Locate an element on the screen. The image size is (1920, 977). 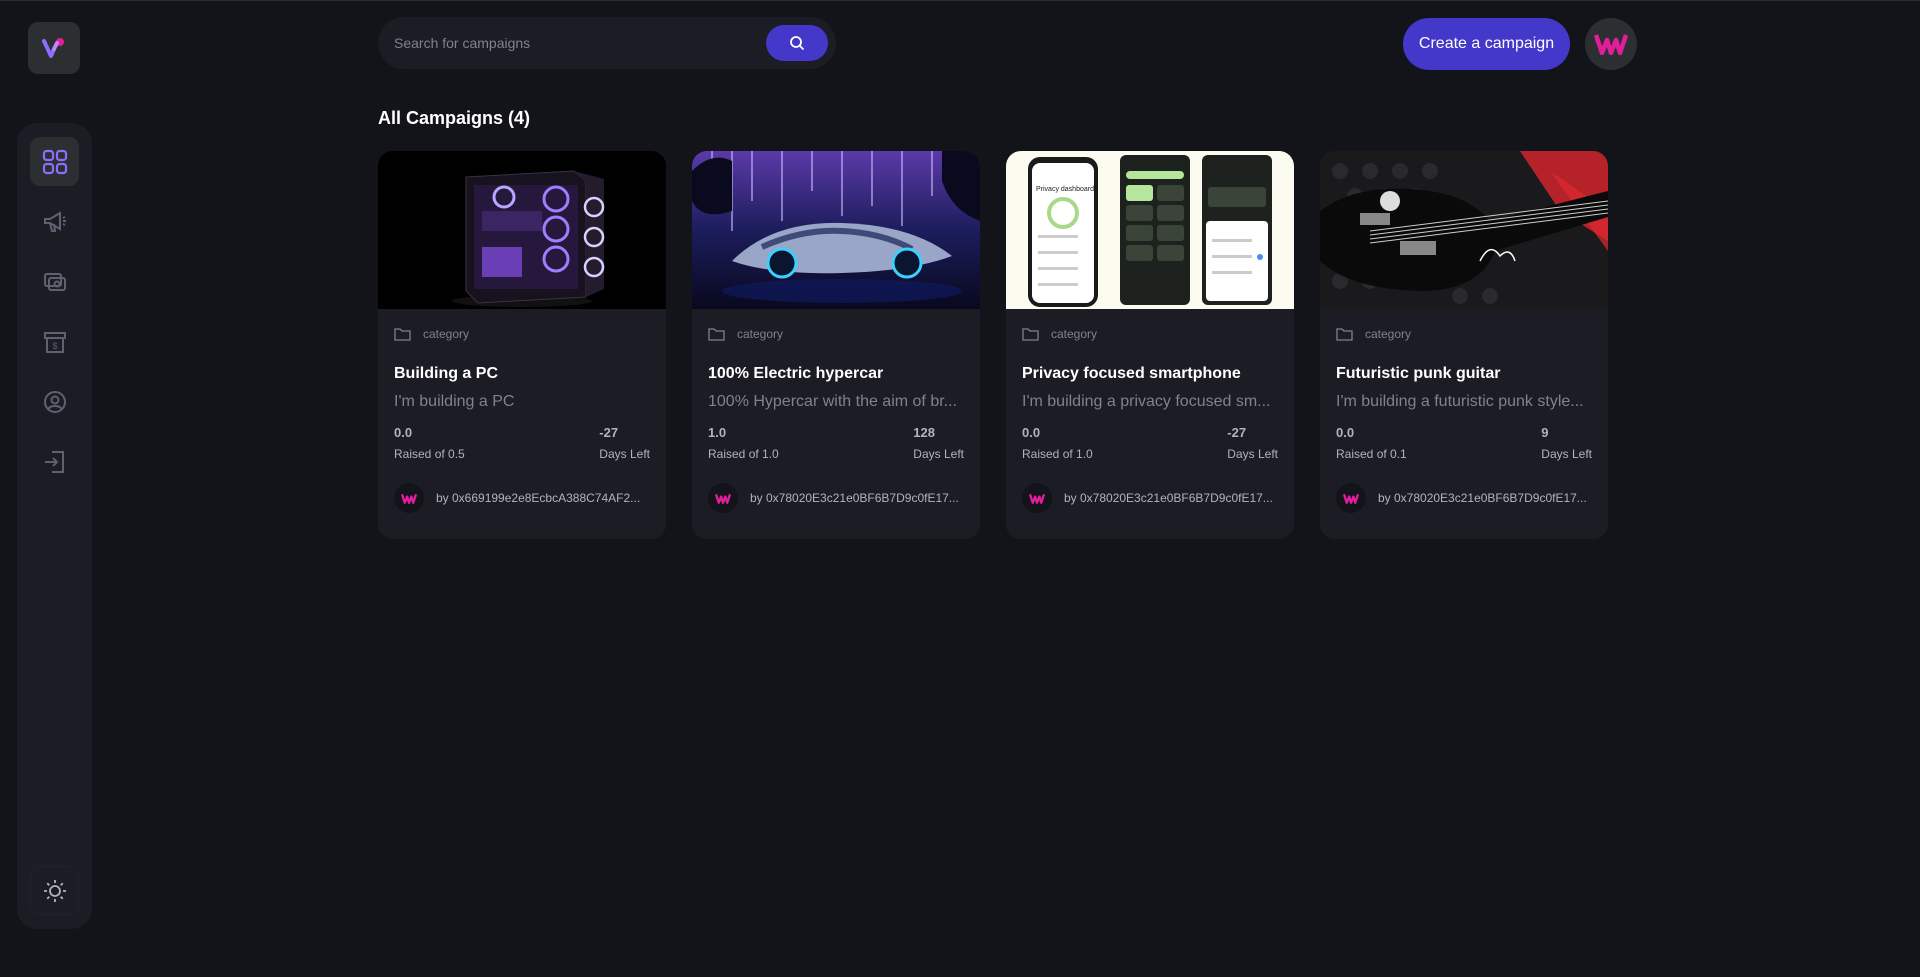
sidebar-item-campaign is located at coordinates (54, 221).